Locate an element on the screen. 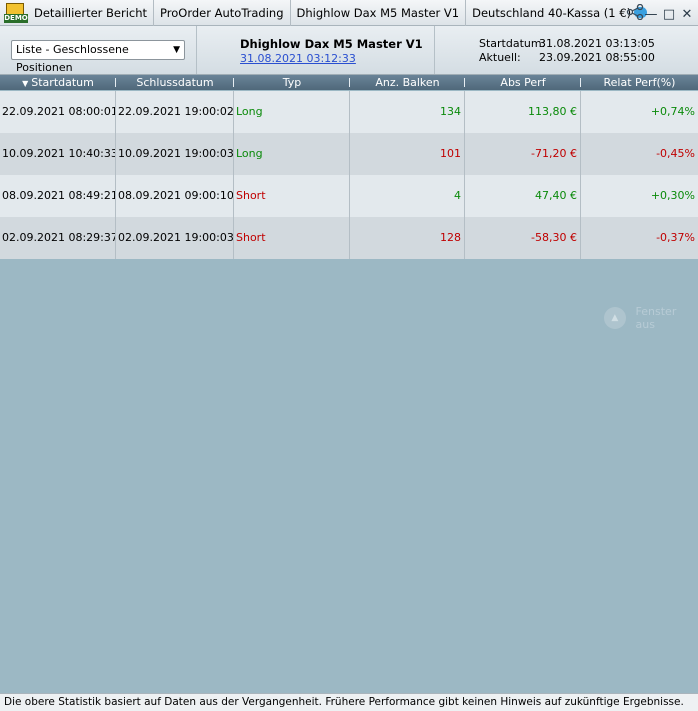 The width and height of the screenshot is (698, 711). tab-detailed-report: Detaillierter Bericht is located at coordinates (91, 13).